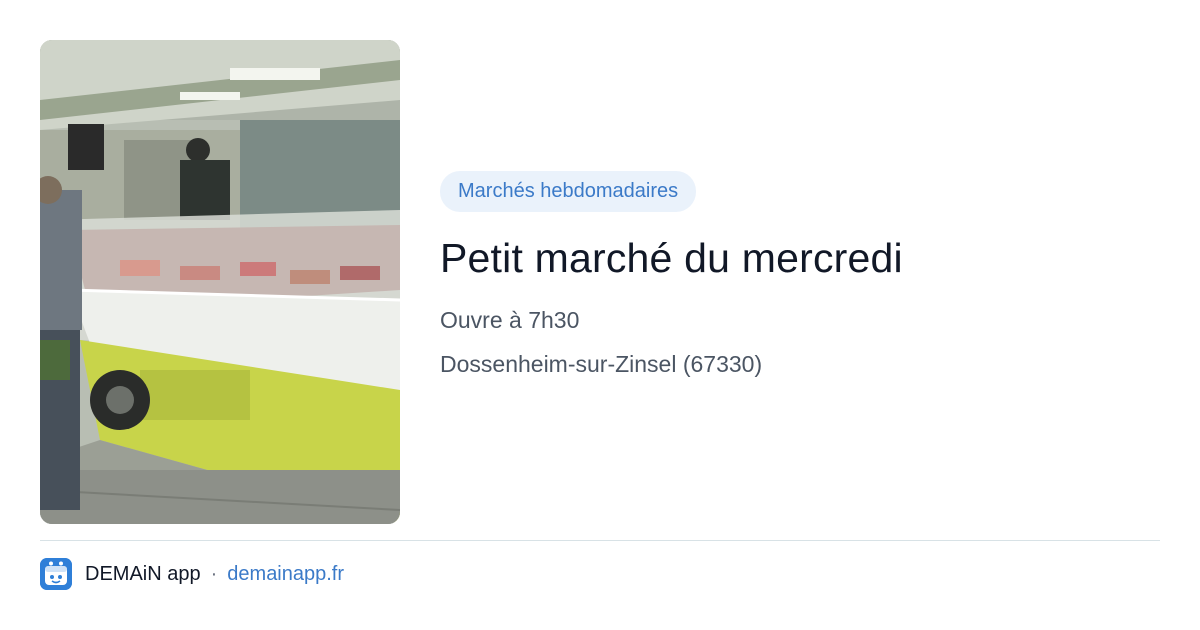  I want to click on opening-time: Ouvre à 7h30, so click(510, 320).